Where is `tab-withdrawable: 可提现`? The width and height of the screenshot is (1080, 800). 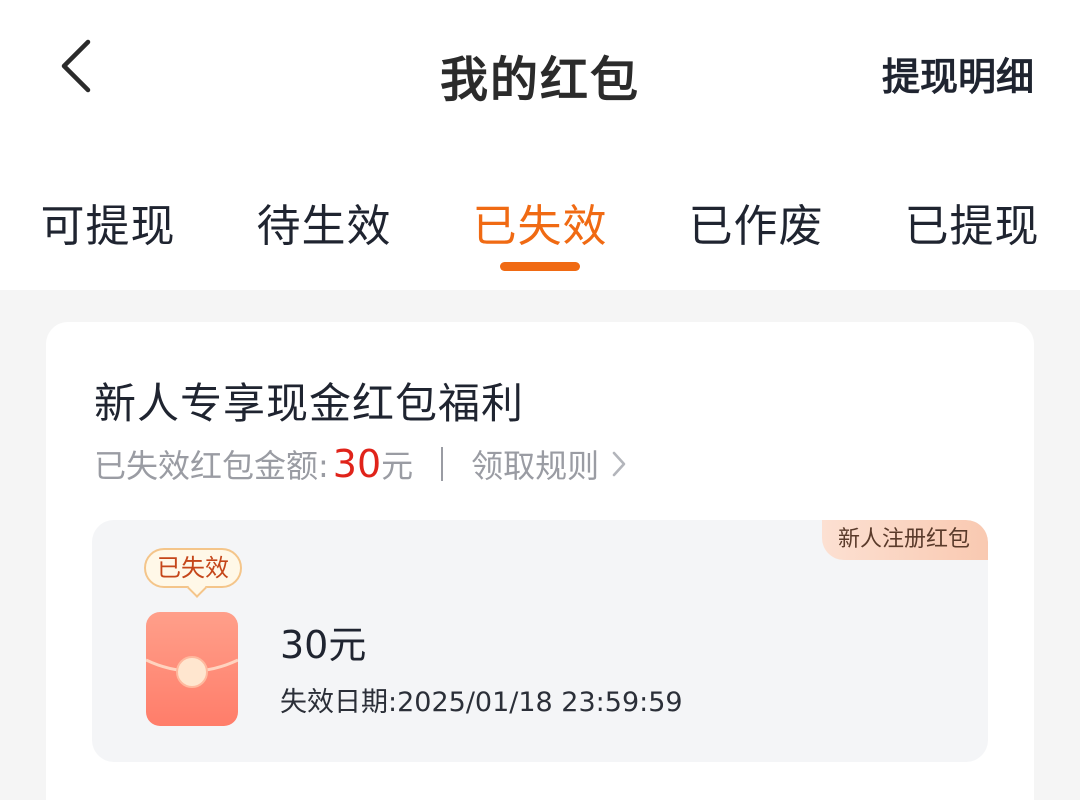
tab-withdrawable: 可提现 is located at coordinates (108, 222).